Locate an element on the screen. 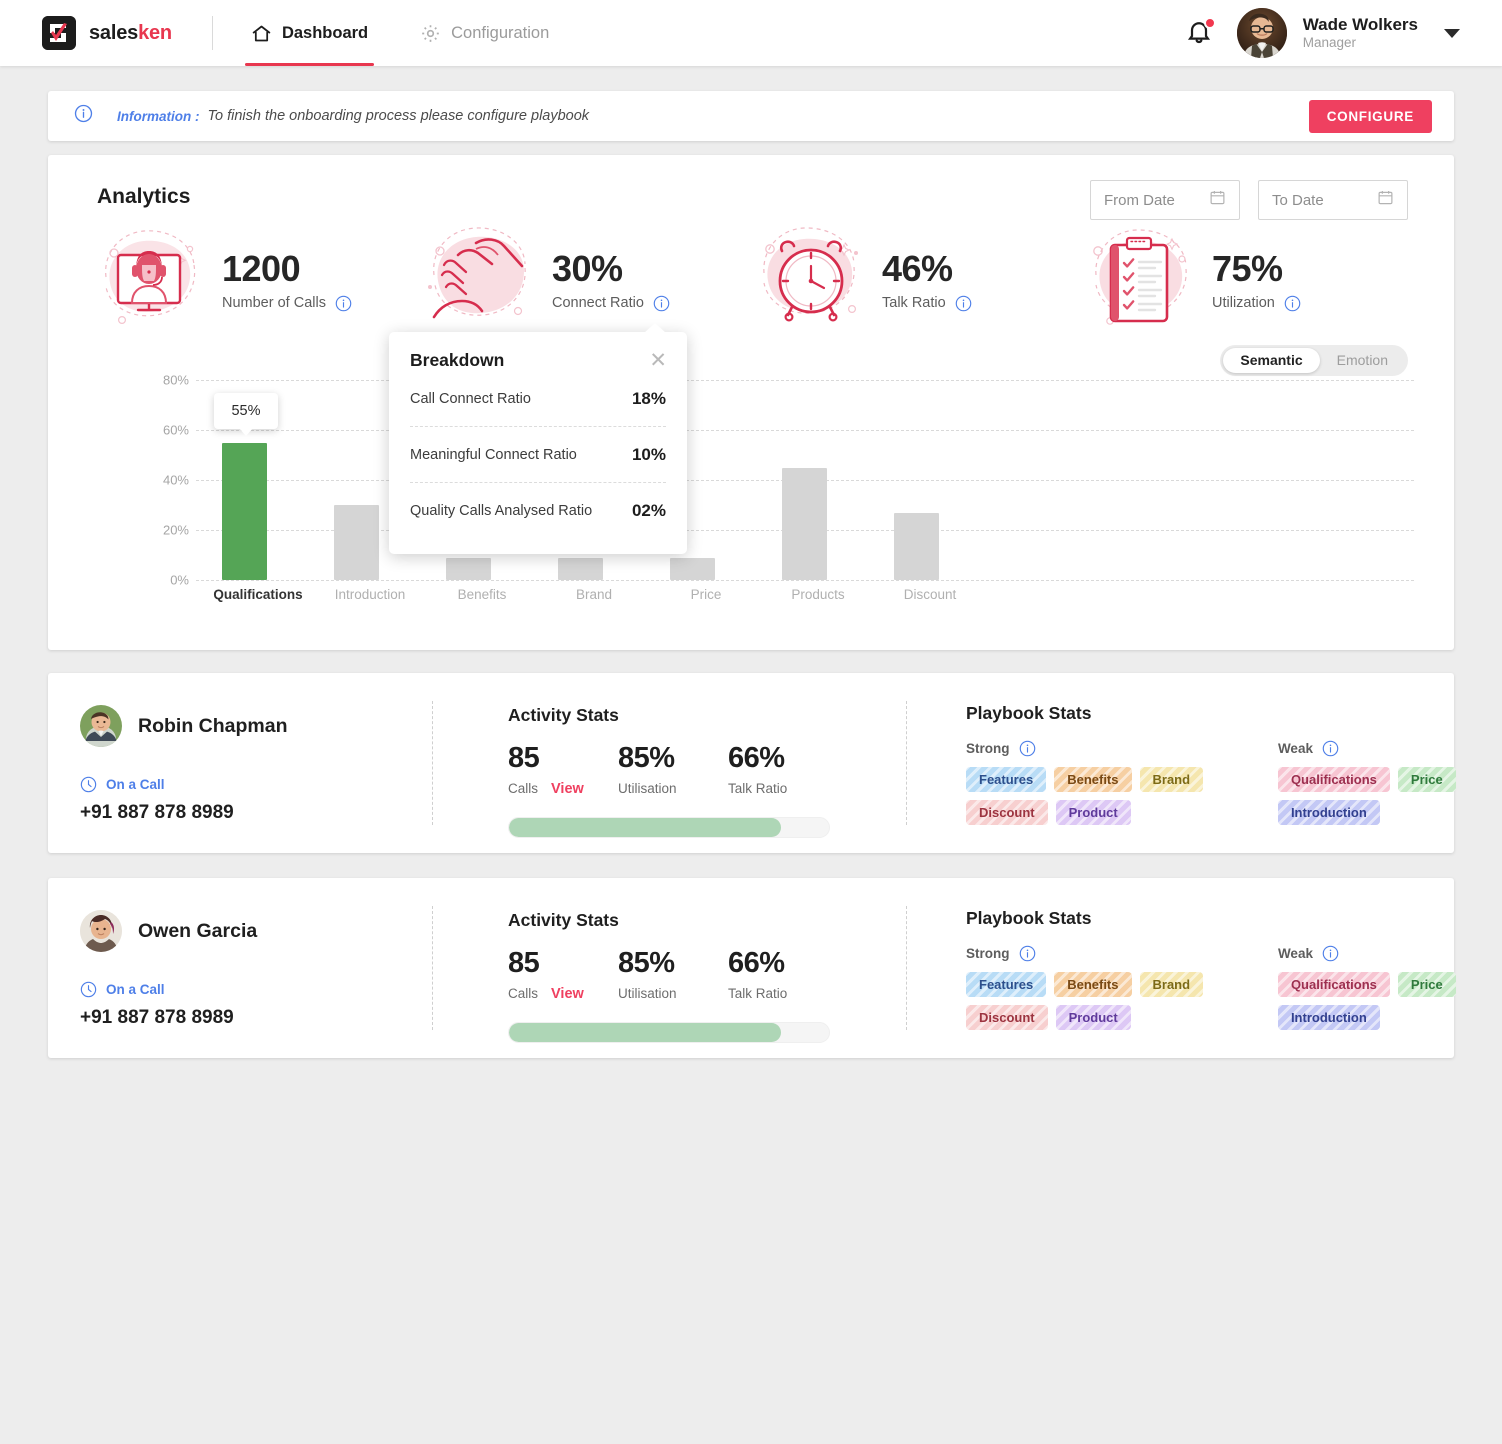 This screenshot has width=1502, height=1444. agent-name: Owen Garcia is located at coordinates (198, 930).